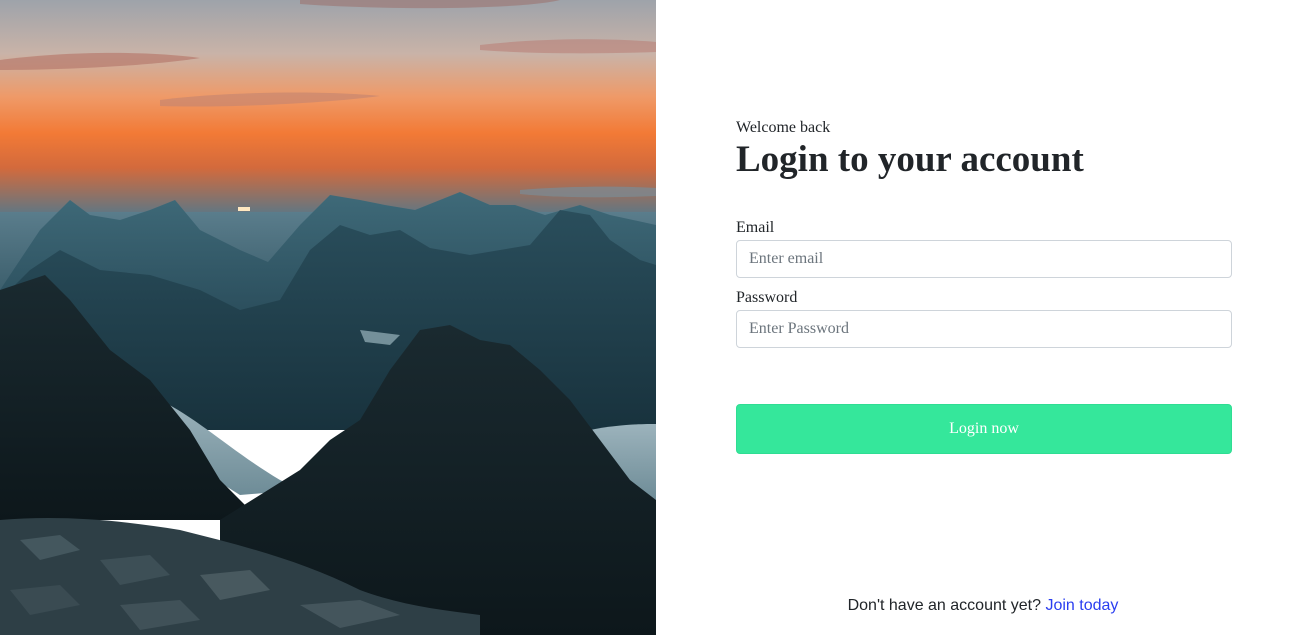 This screenshot has height=635, width=1310. Describe the element at coordinates (944, 605) in the screenshot. I see `signup-prompt-text: Don't have an account yet?` at that location.